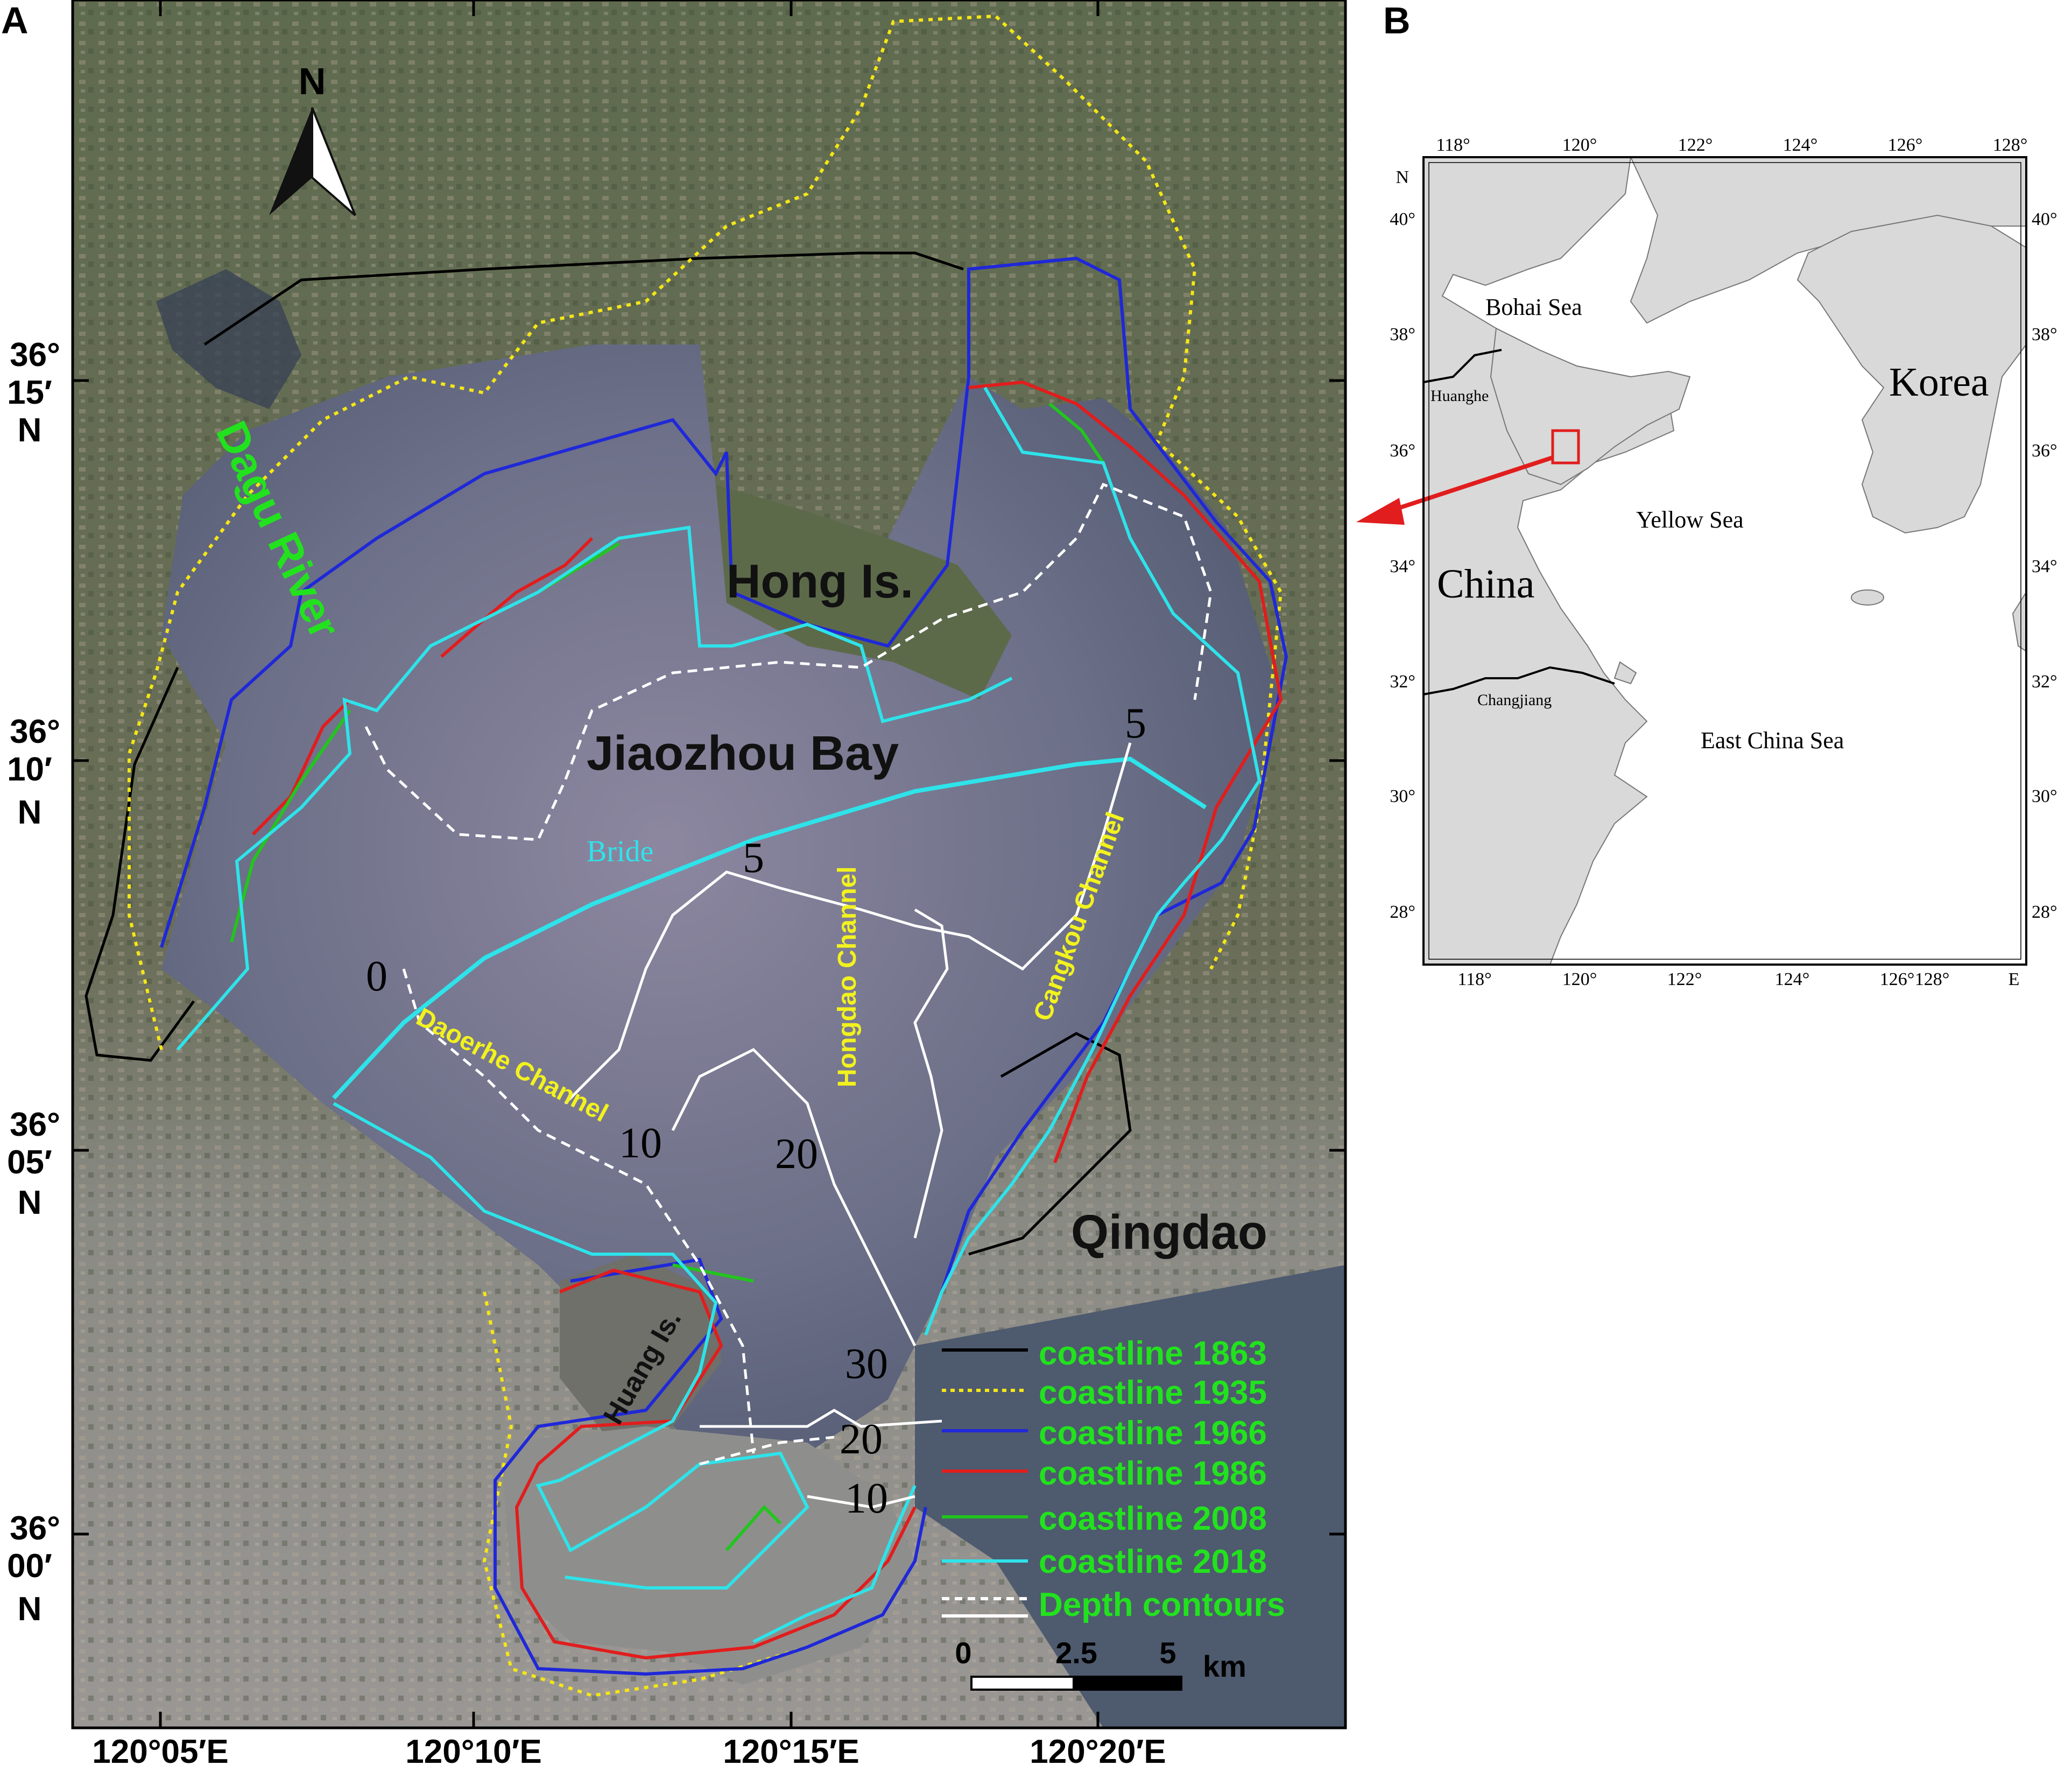  I want to click on left-lat-label: 40°, so click(1402, 219).